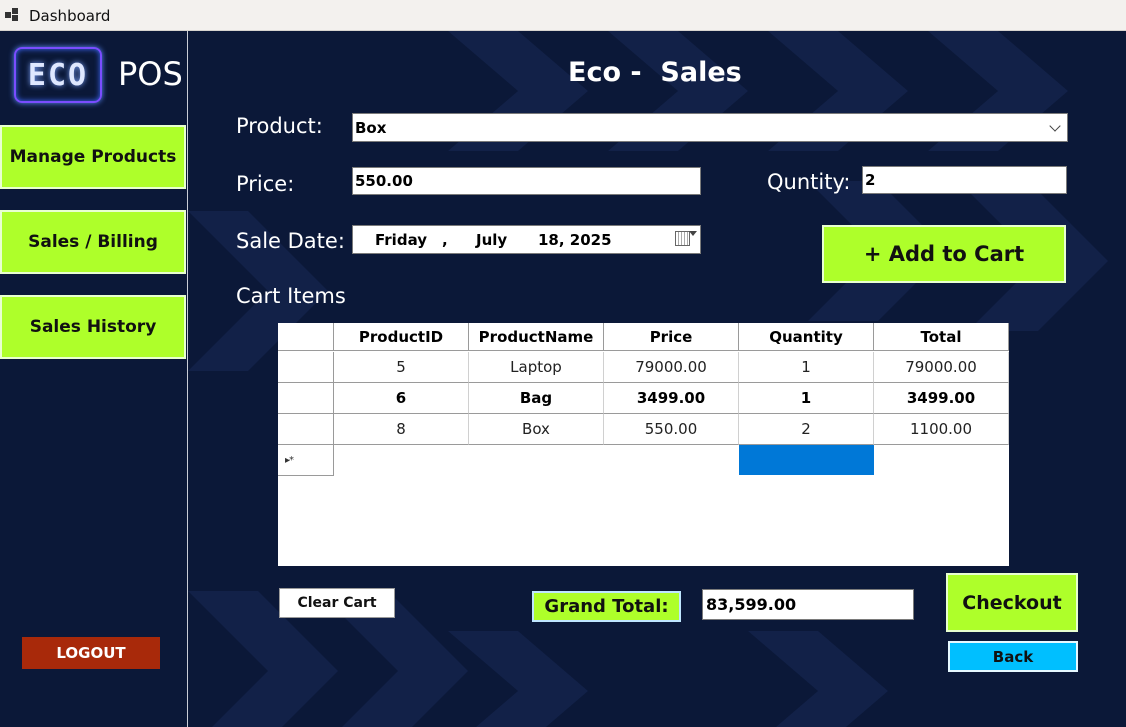 This screenshot has height=727, width=1126. What do you see at coordinates (806, 460) in the screenshot?
I see `selected-cell` at bounding box center [806, 460].